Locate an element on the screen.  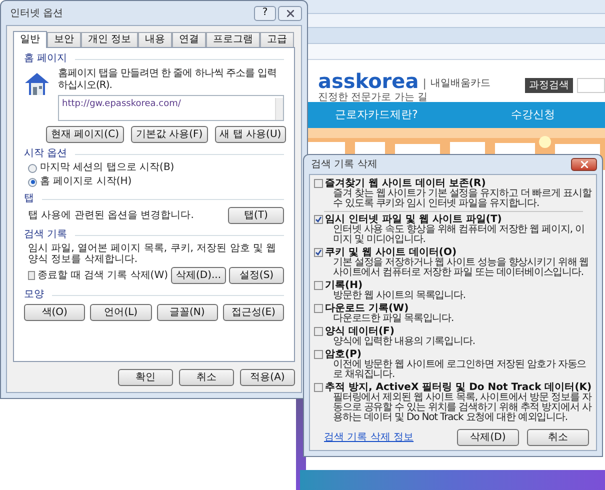
option-description: 필터링에서 제외된 웹 사이트 목록, 사이트에서 방문 정보를 자동으로 공유할 수 있는 위치를 검색하기 위해 추적 방지에서 사용하는 데이터 및 Do Not Track 요청에 대한 예외입니다. is located at coordinates (462, 408).